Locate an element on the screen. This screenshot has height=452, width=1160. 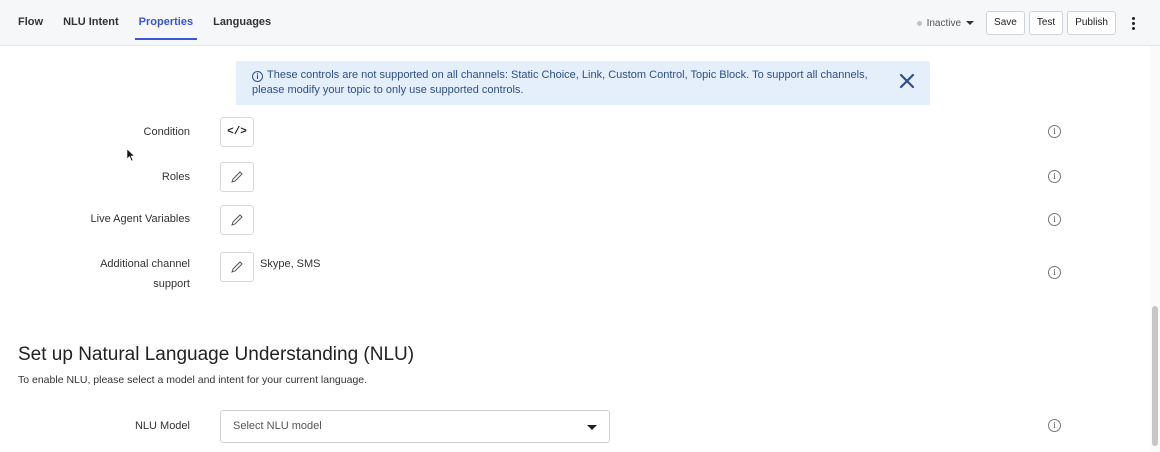
condition-info-icon: i is located at coordinates (1054, 131).